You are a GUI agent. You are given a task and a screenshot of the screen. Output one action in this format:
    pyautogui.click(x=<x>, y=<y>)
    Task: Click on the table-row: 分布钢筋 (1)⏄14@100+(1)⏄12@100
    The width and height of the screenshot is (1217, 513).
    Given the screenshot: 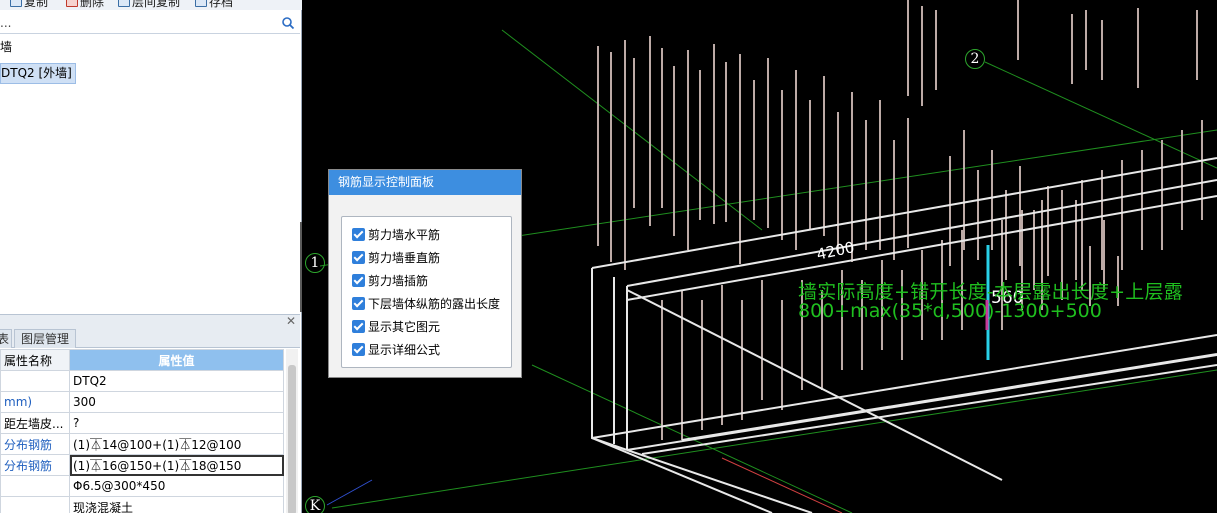 What is the action you would take?
    pyautogui.click(x=142, y=444)
    